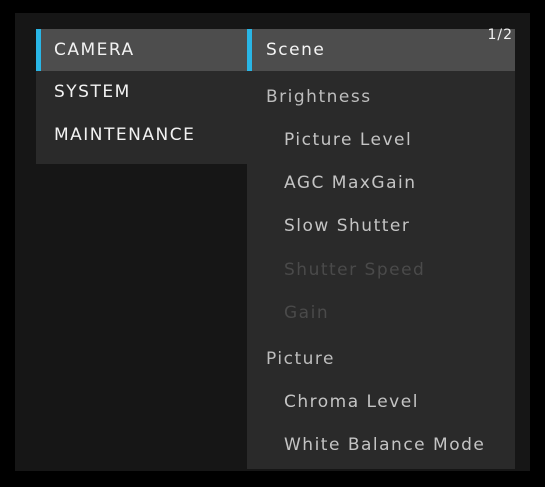 This screenshot has height=487, width=545. I want to click on main-menu-item-maintenance: MAINTENANCE, so click(141, 135).